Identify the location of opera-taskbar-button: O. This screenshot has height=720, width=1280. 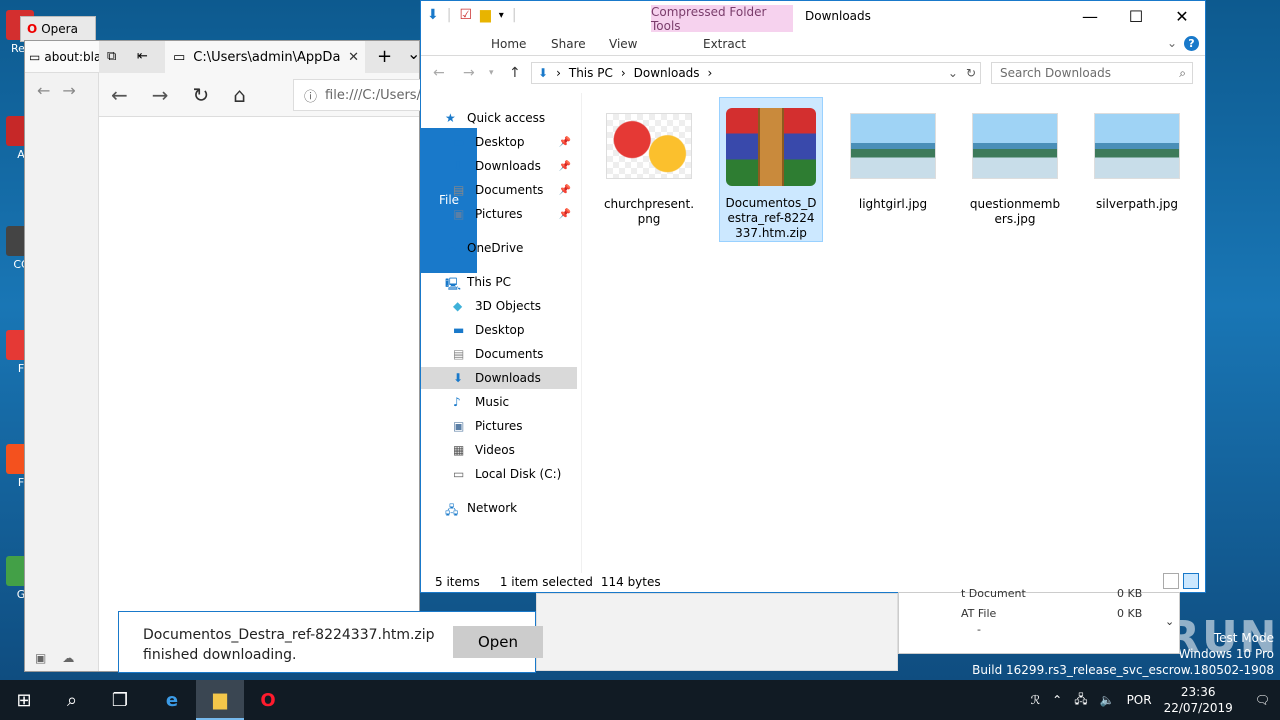
(268, 700).